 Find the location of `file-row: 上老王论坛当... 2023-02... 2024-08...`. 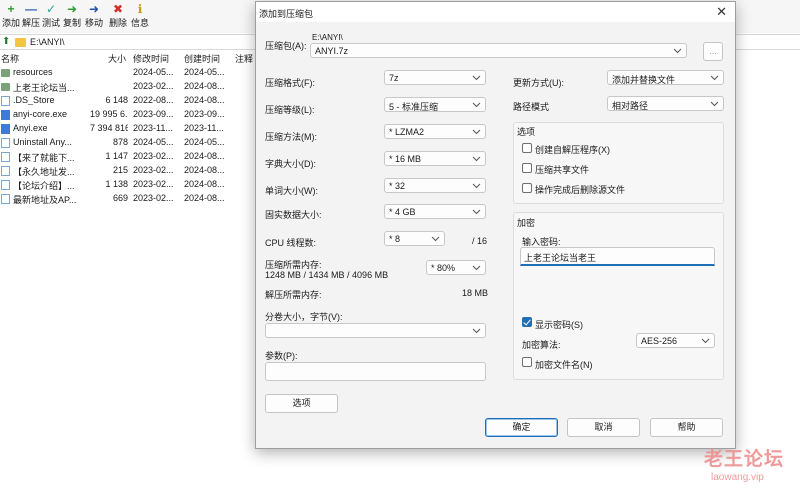

file-row: 上老王论坛当... 2023-02... 2024-08... is located at coordinates (128, 87).